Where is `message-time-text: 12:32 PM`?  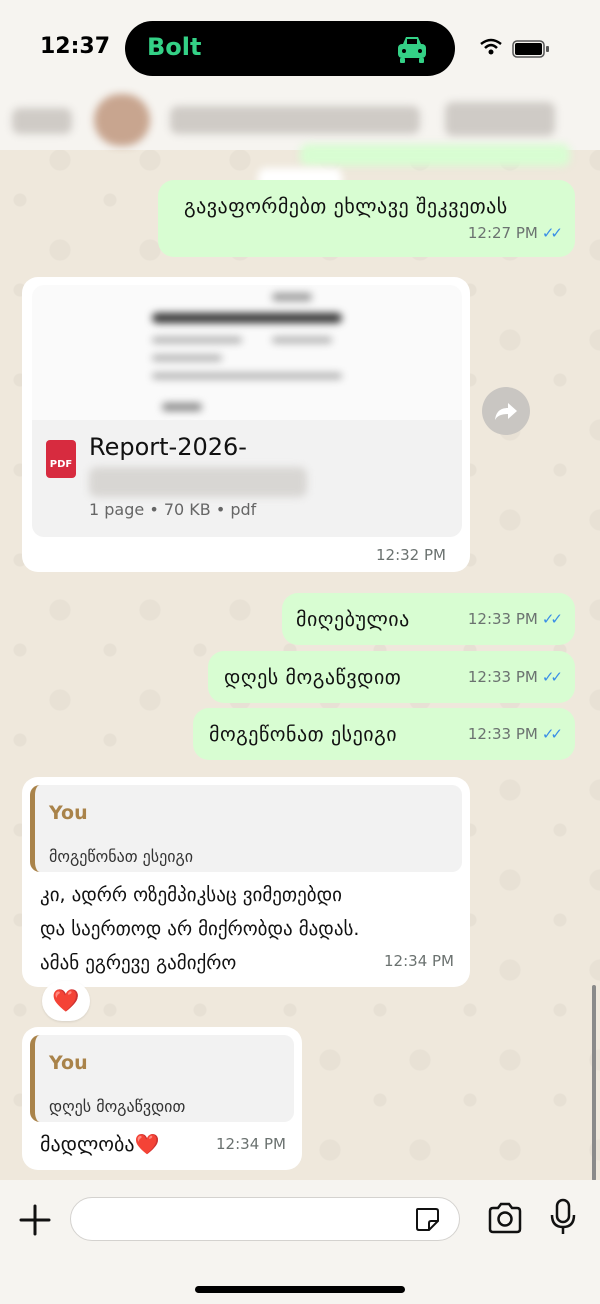 message-time-text: 12:32 PM is located at coordinates (411, 555).